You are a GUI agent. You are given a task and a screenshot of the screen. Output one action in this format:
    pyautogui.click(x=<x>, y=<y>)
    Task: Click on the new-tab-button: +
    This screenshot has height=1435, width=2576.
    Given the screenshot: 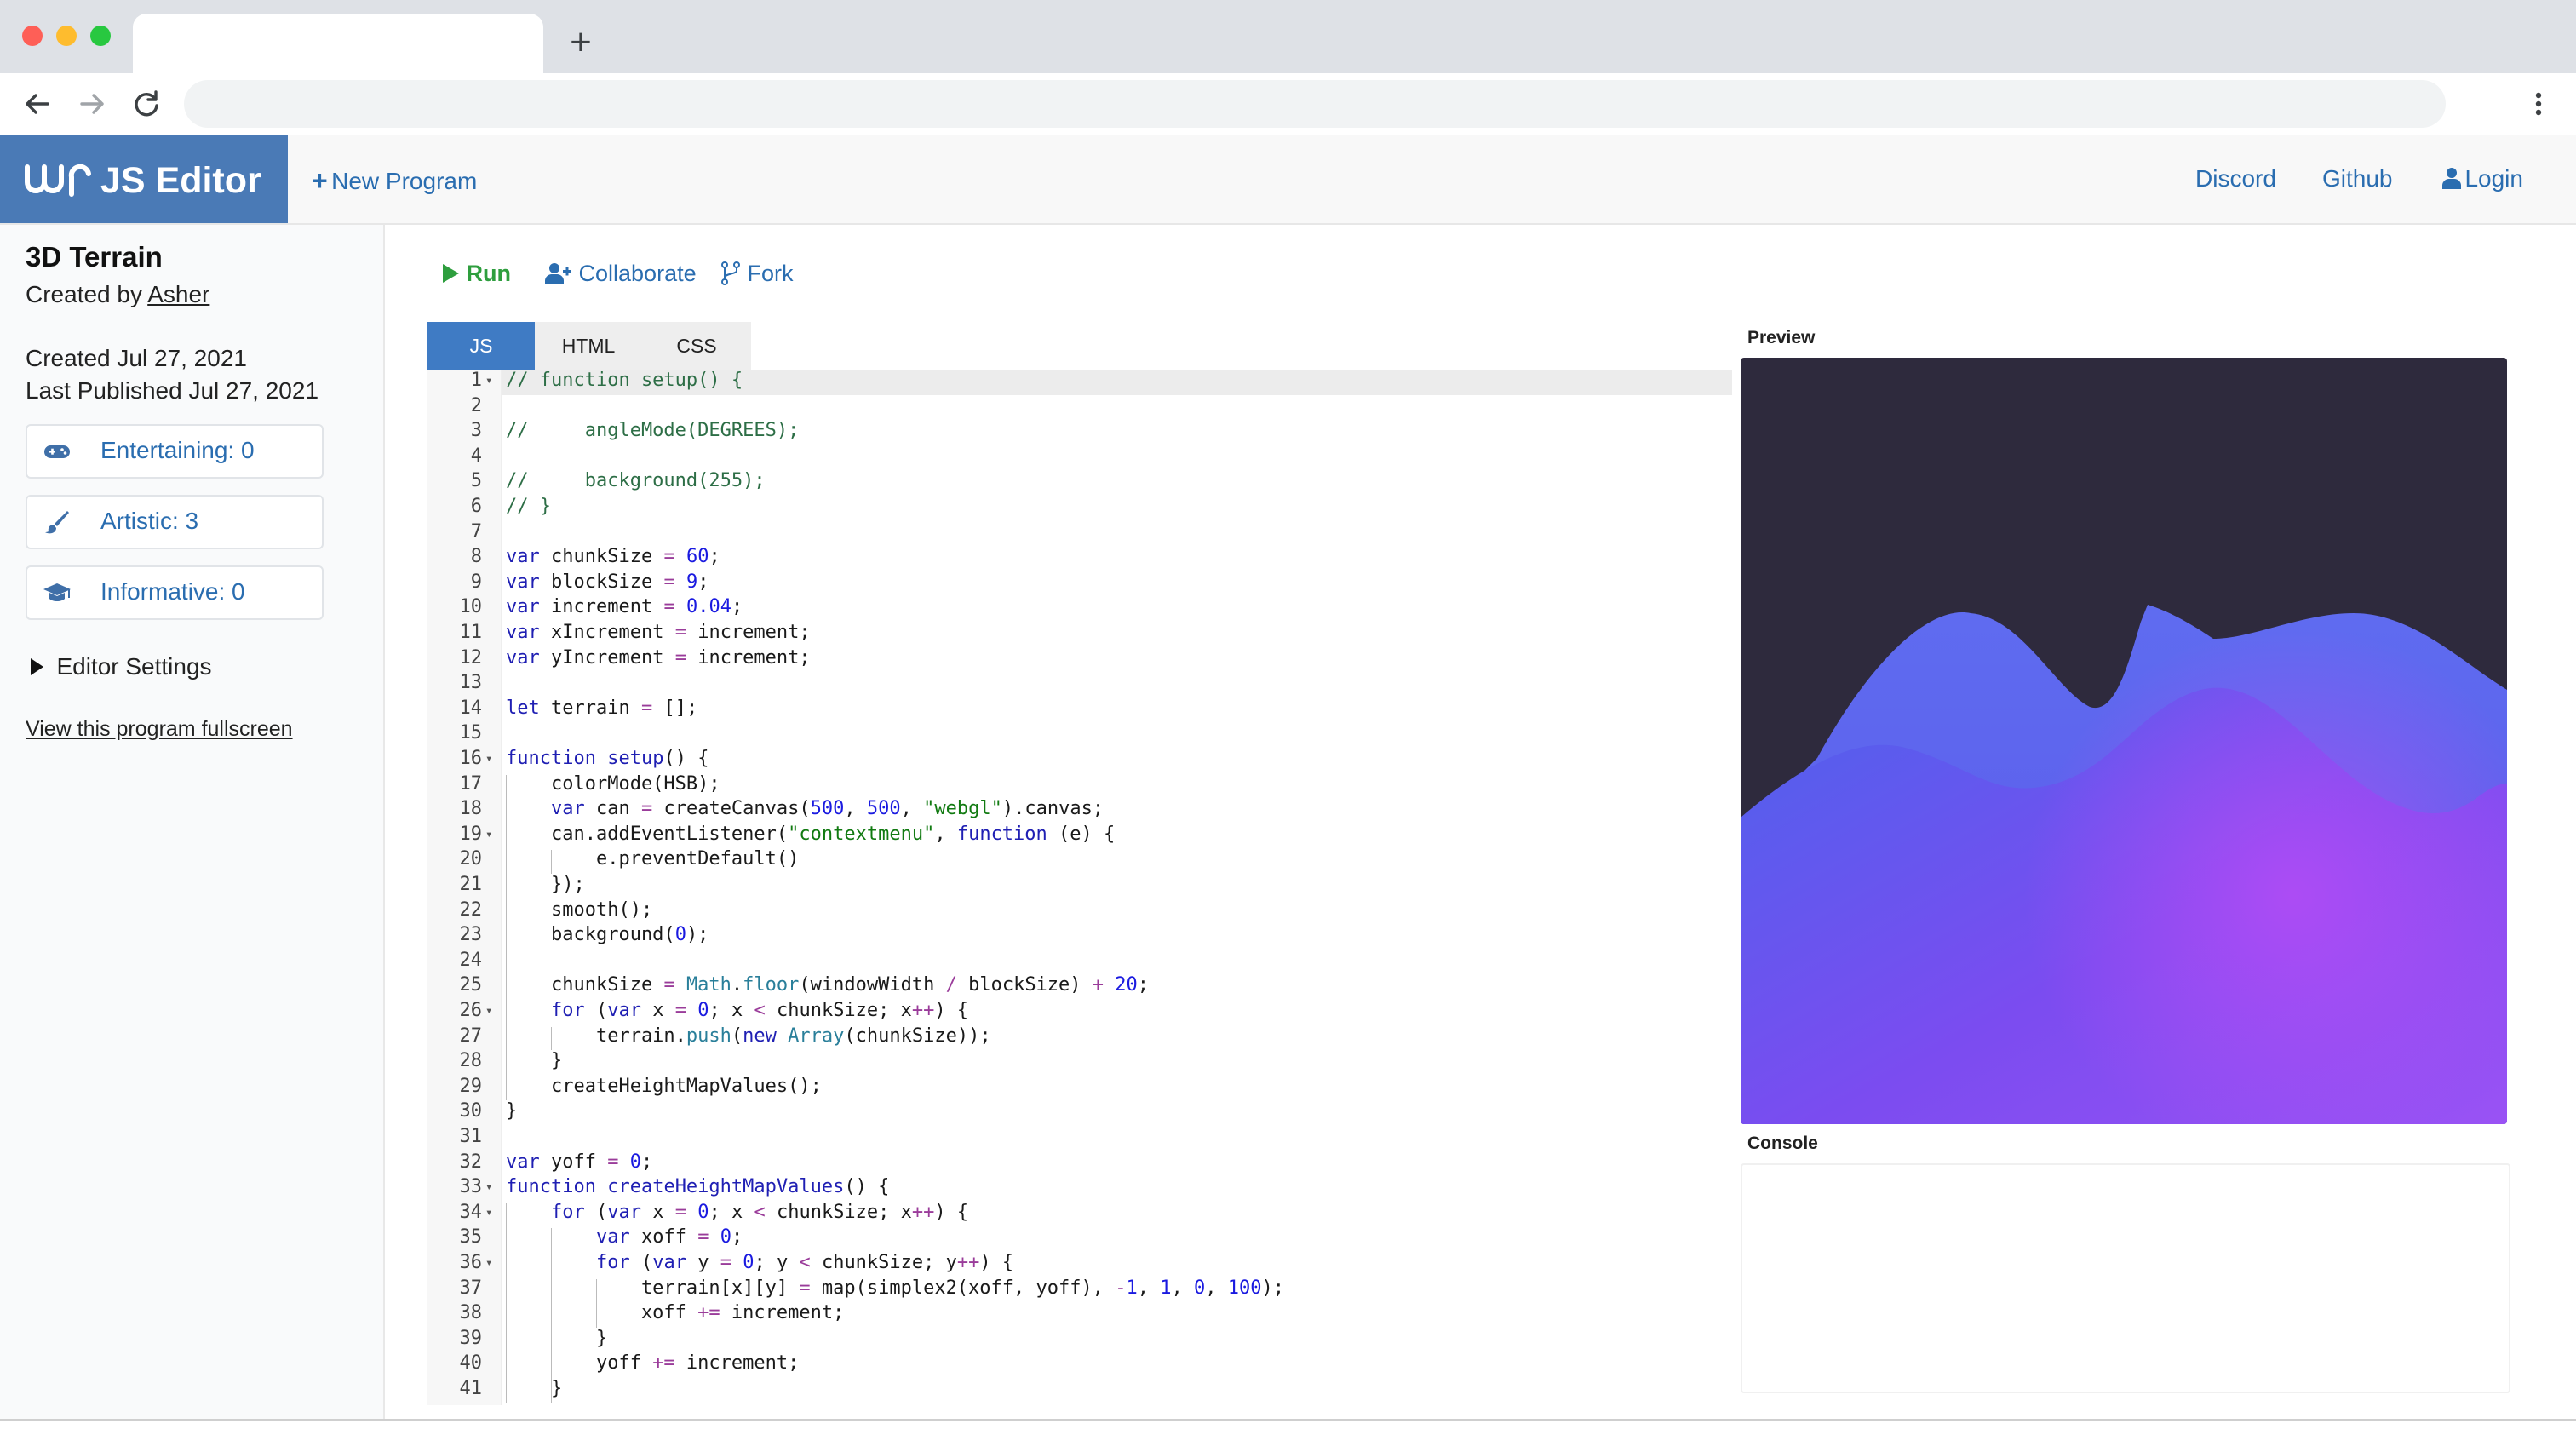 What is the action you would take?
    pyautogui.click(x=581, y=42)
    